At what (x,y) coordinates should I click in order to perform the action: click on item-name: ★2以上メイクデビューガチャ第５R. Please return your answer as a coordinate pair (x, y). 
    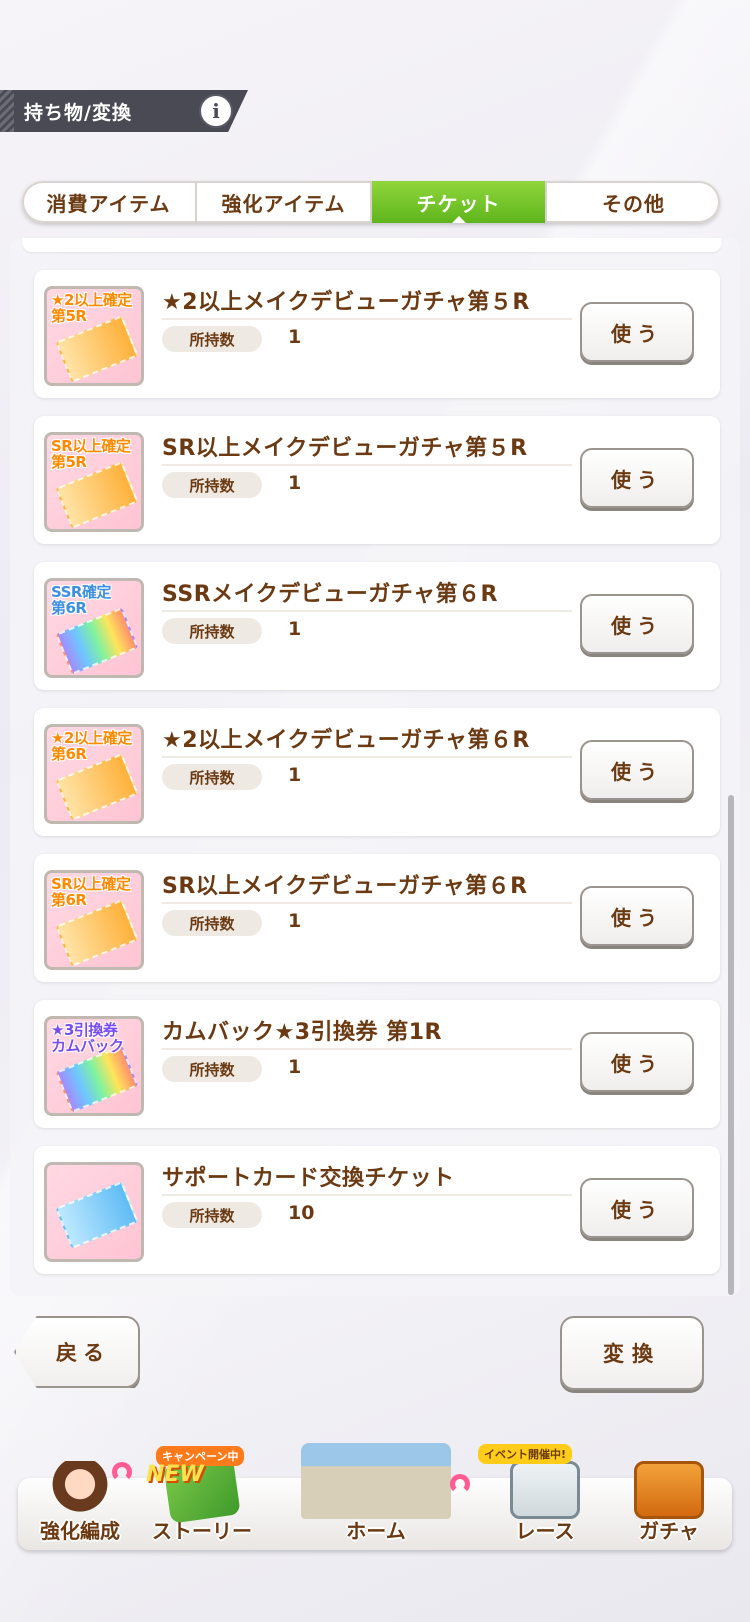
    Looking at the image, I should click on (346, 302).